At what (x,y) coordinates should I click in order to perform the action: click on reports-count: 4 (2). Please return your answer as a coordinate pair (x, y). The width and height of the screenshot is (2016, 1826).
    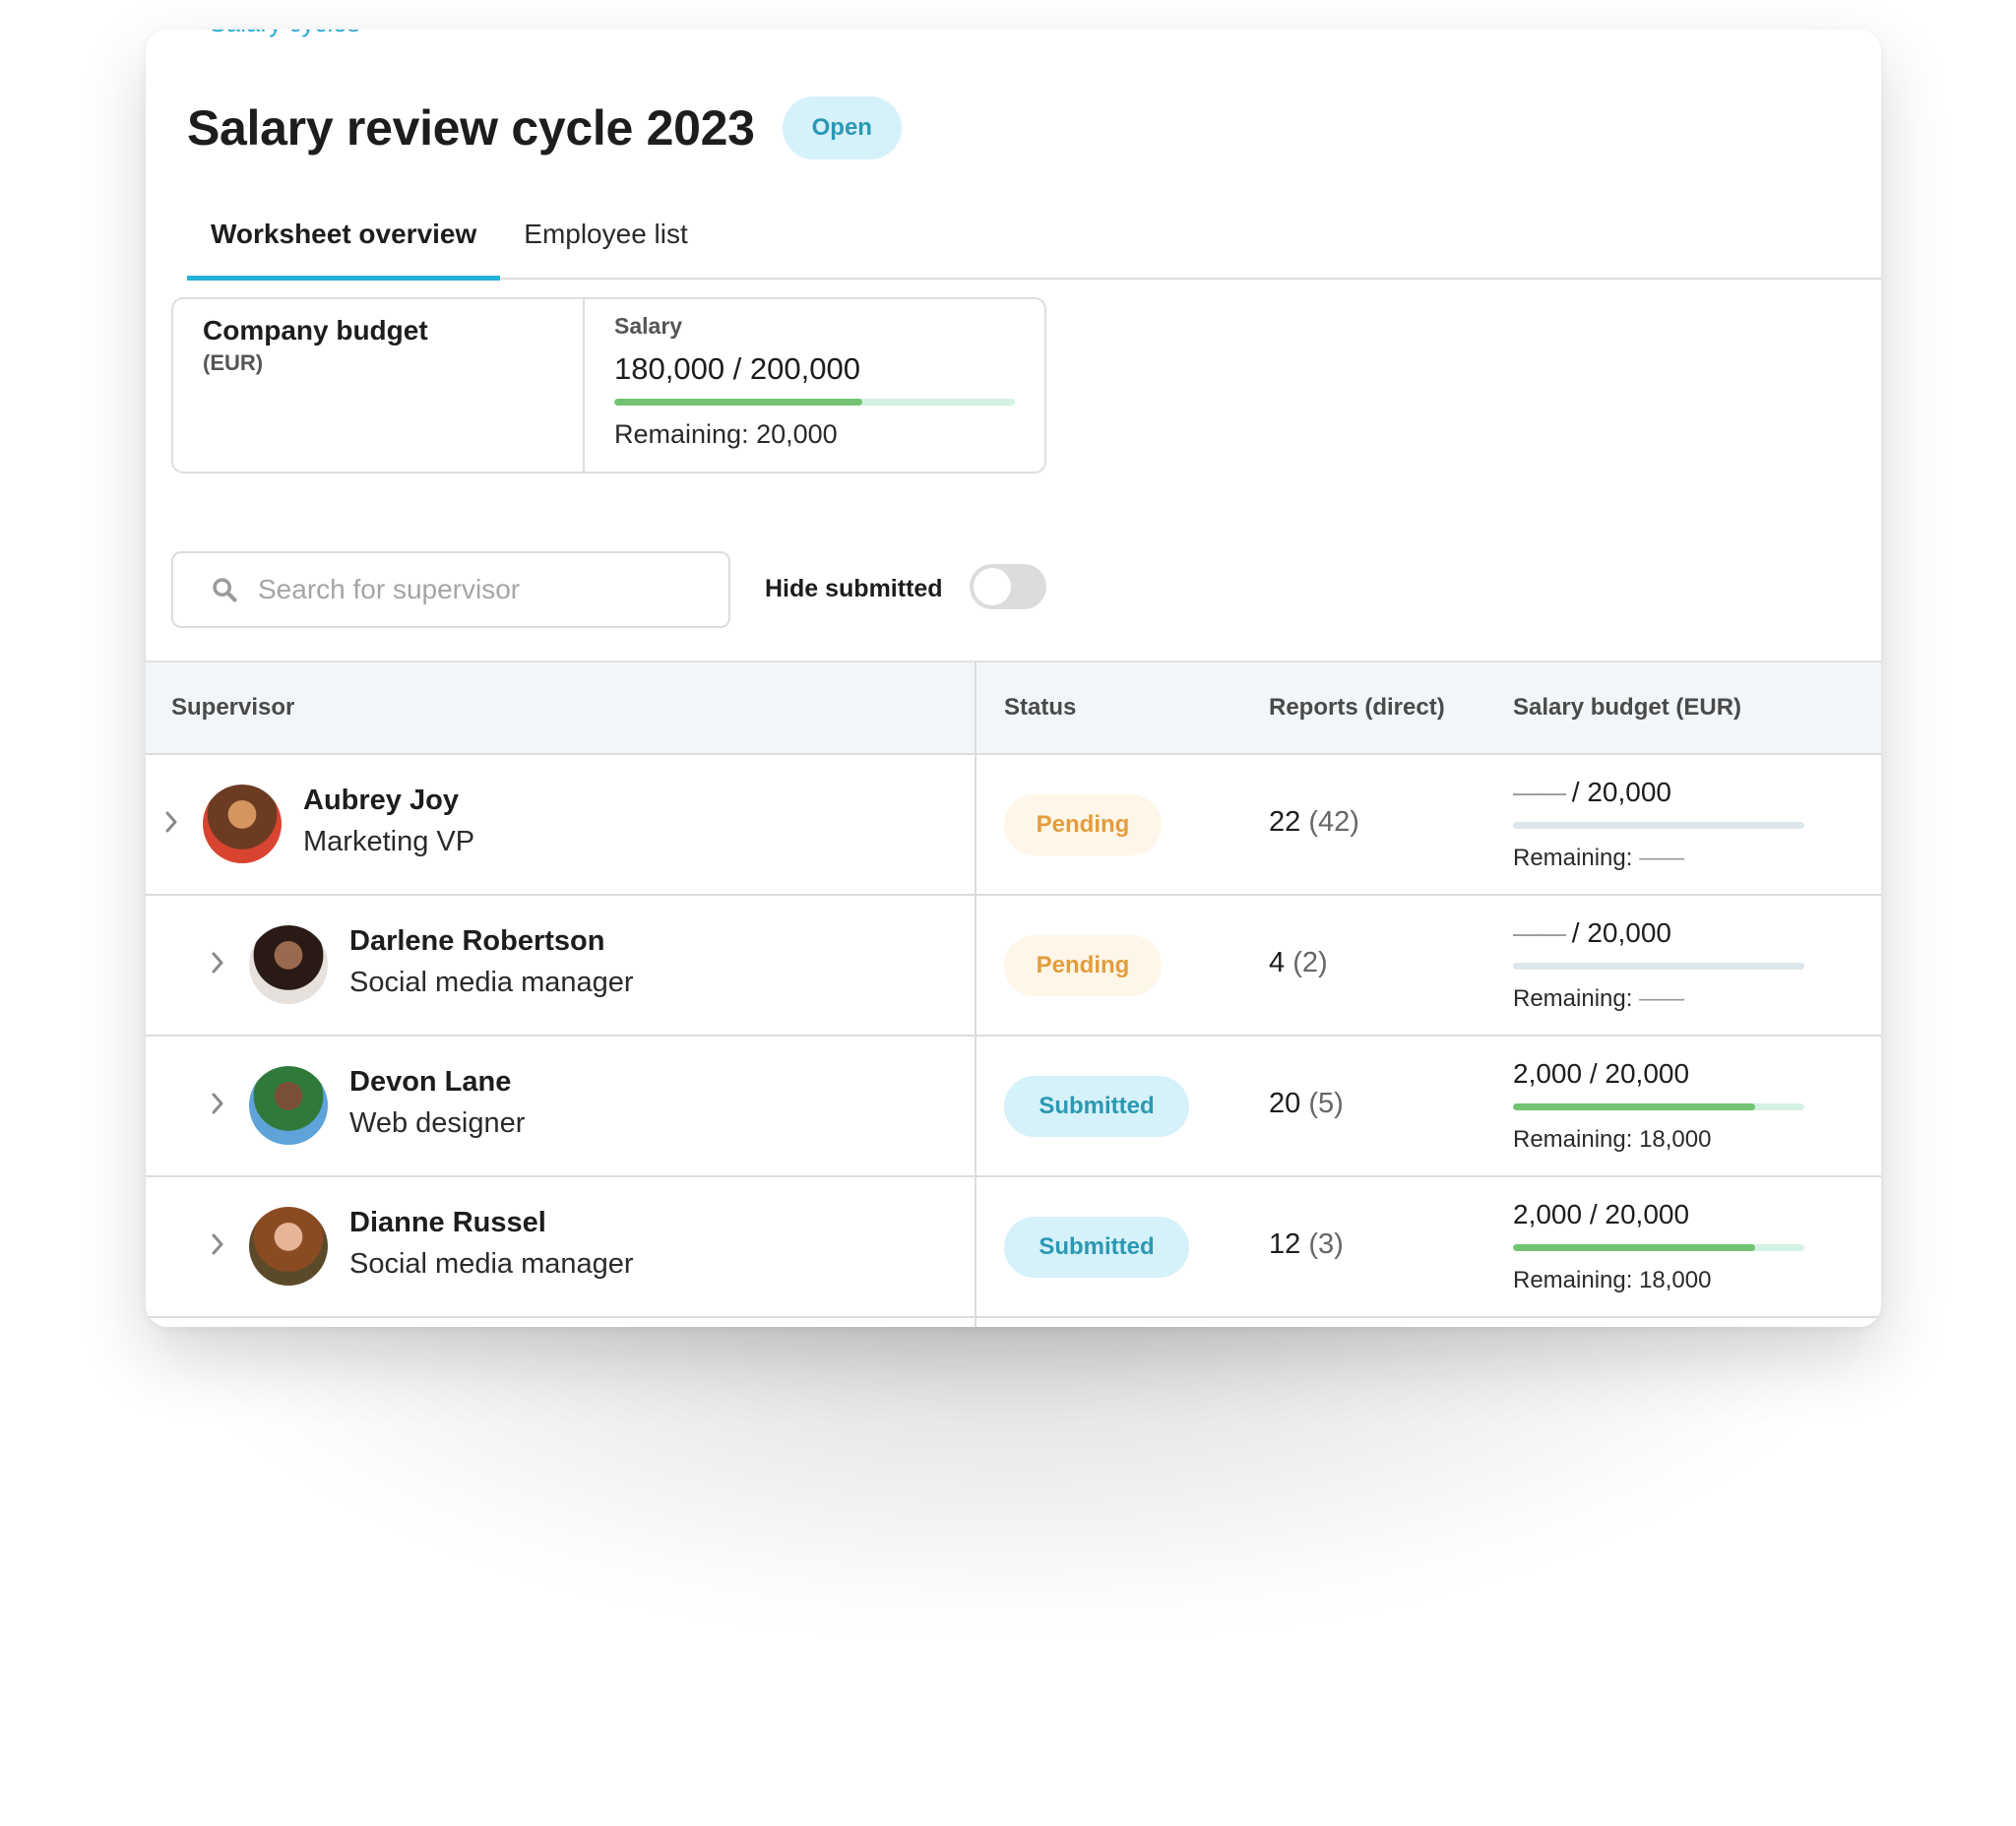
    Looking at the image, I should click on (1298, 963).